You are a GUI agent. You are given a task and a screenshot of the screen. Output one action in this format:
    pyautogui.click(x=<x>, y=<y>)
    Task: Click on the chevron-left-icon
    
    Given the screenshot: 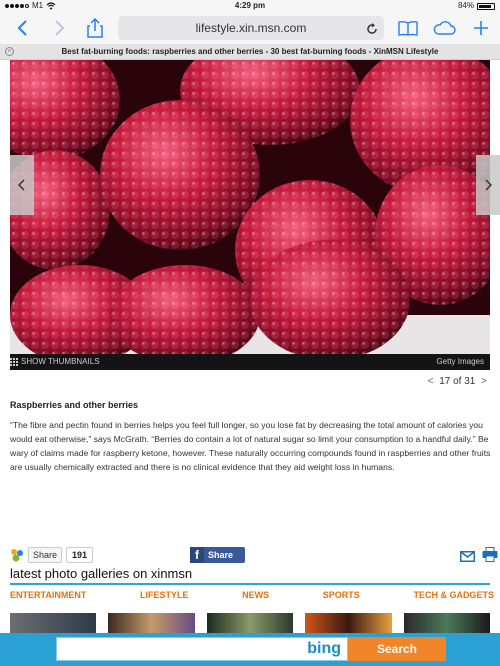 What is the action you would take?
    pyautogui.click(x=21, y=185)
    